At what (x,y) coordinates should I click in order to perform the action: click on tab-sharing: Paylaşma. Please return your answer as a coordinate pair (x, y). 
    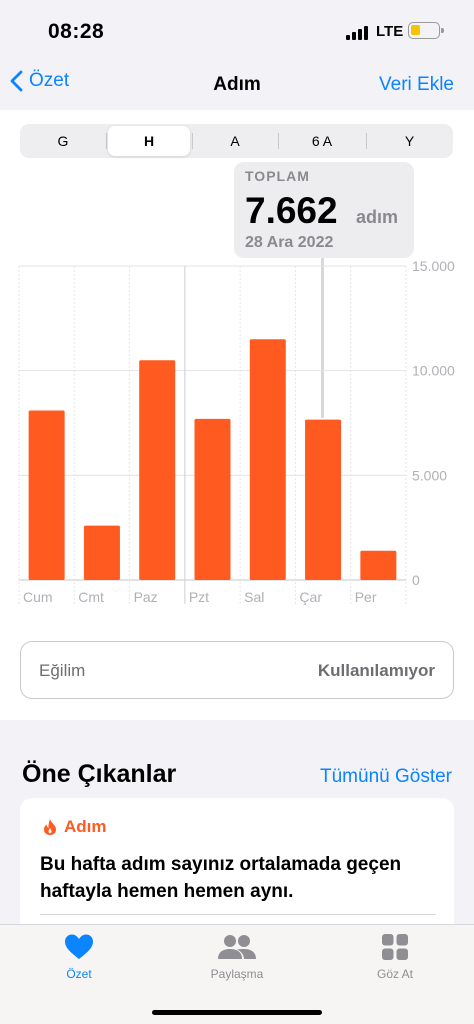
    Looking at the image, I should click on (237, 957).